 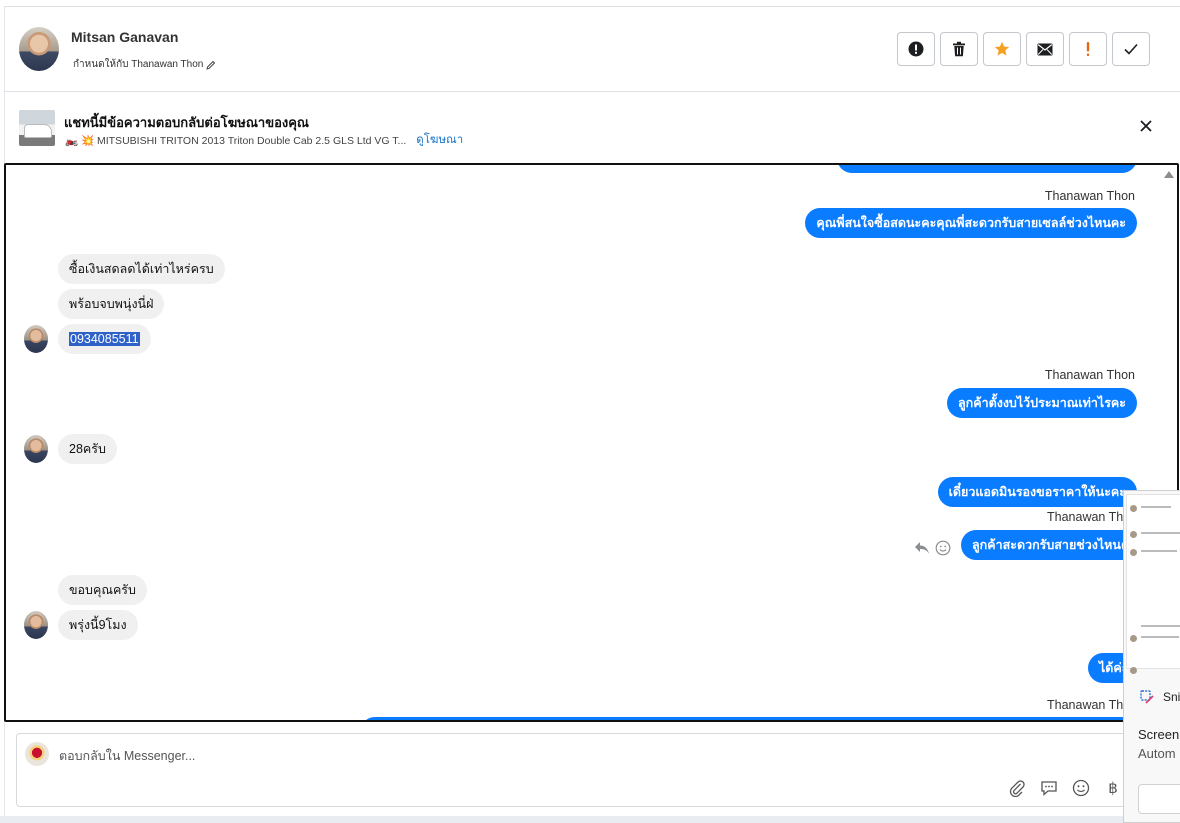 I want to click on alert-circle-icon, so click(x=916, y=49).